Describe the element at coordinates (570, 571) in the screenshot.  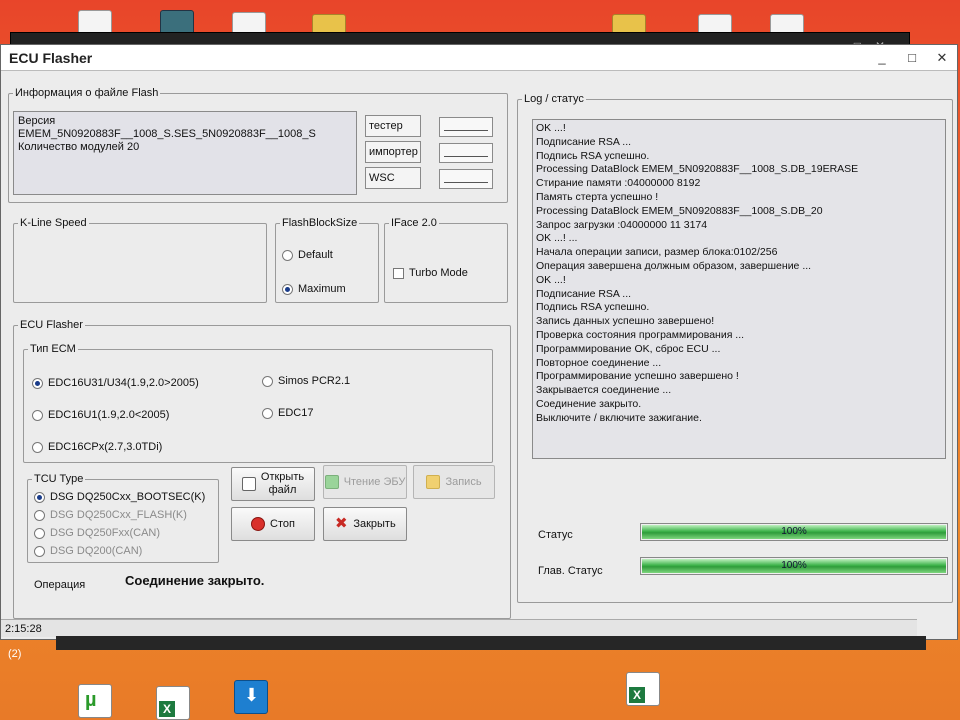
I see `main-status-label: Глав. Статус` at that location.